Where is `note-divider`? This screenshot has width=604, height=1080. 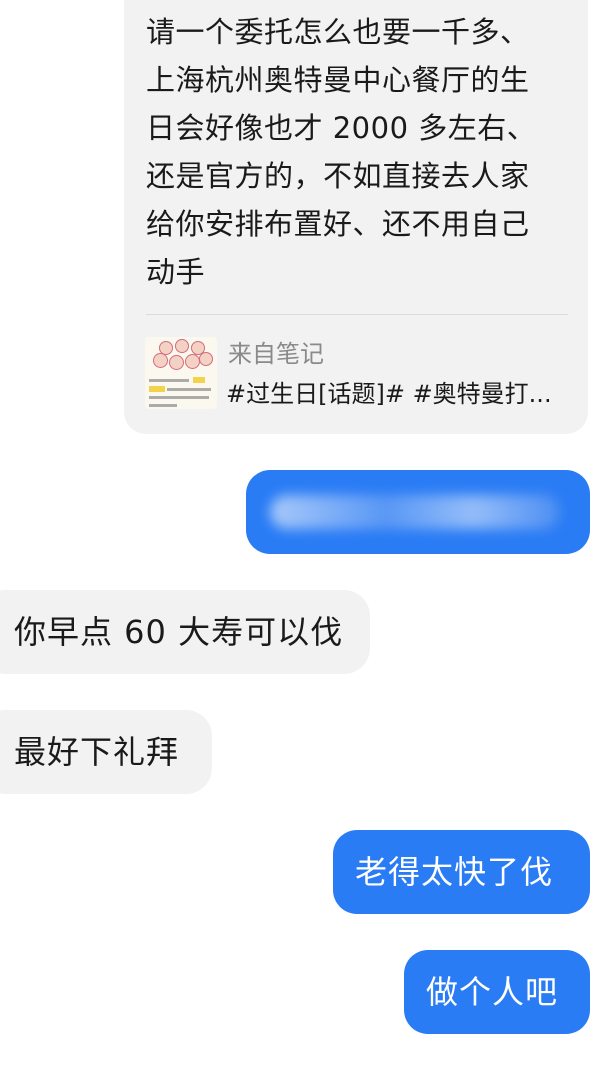
note-divider is located at coordinates (357, 314).